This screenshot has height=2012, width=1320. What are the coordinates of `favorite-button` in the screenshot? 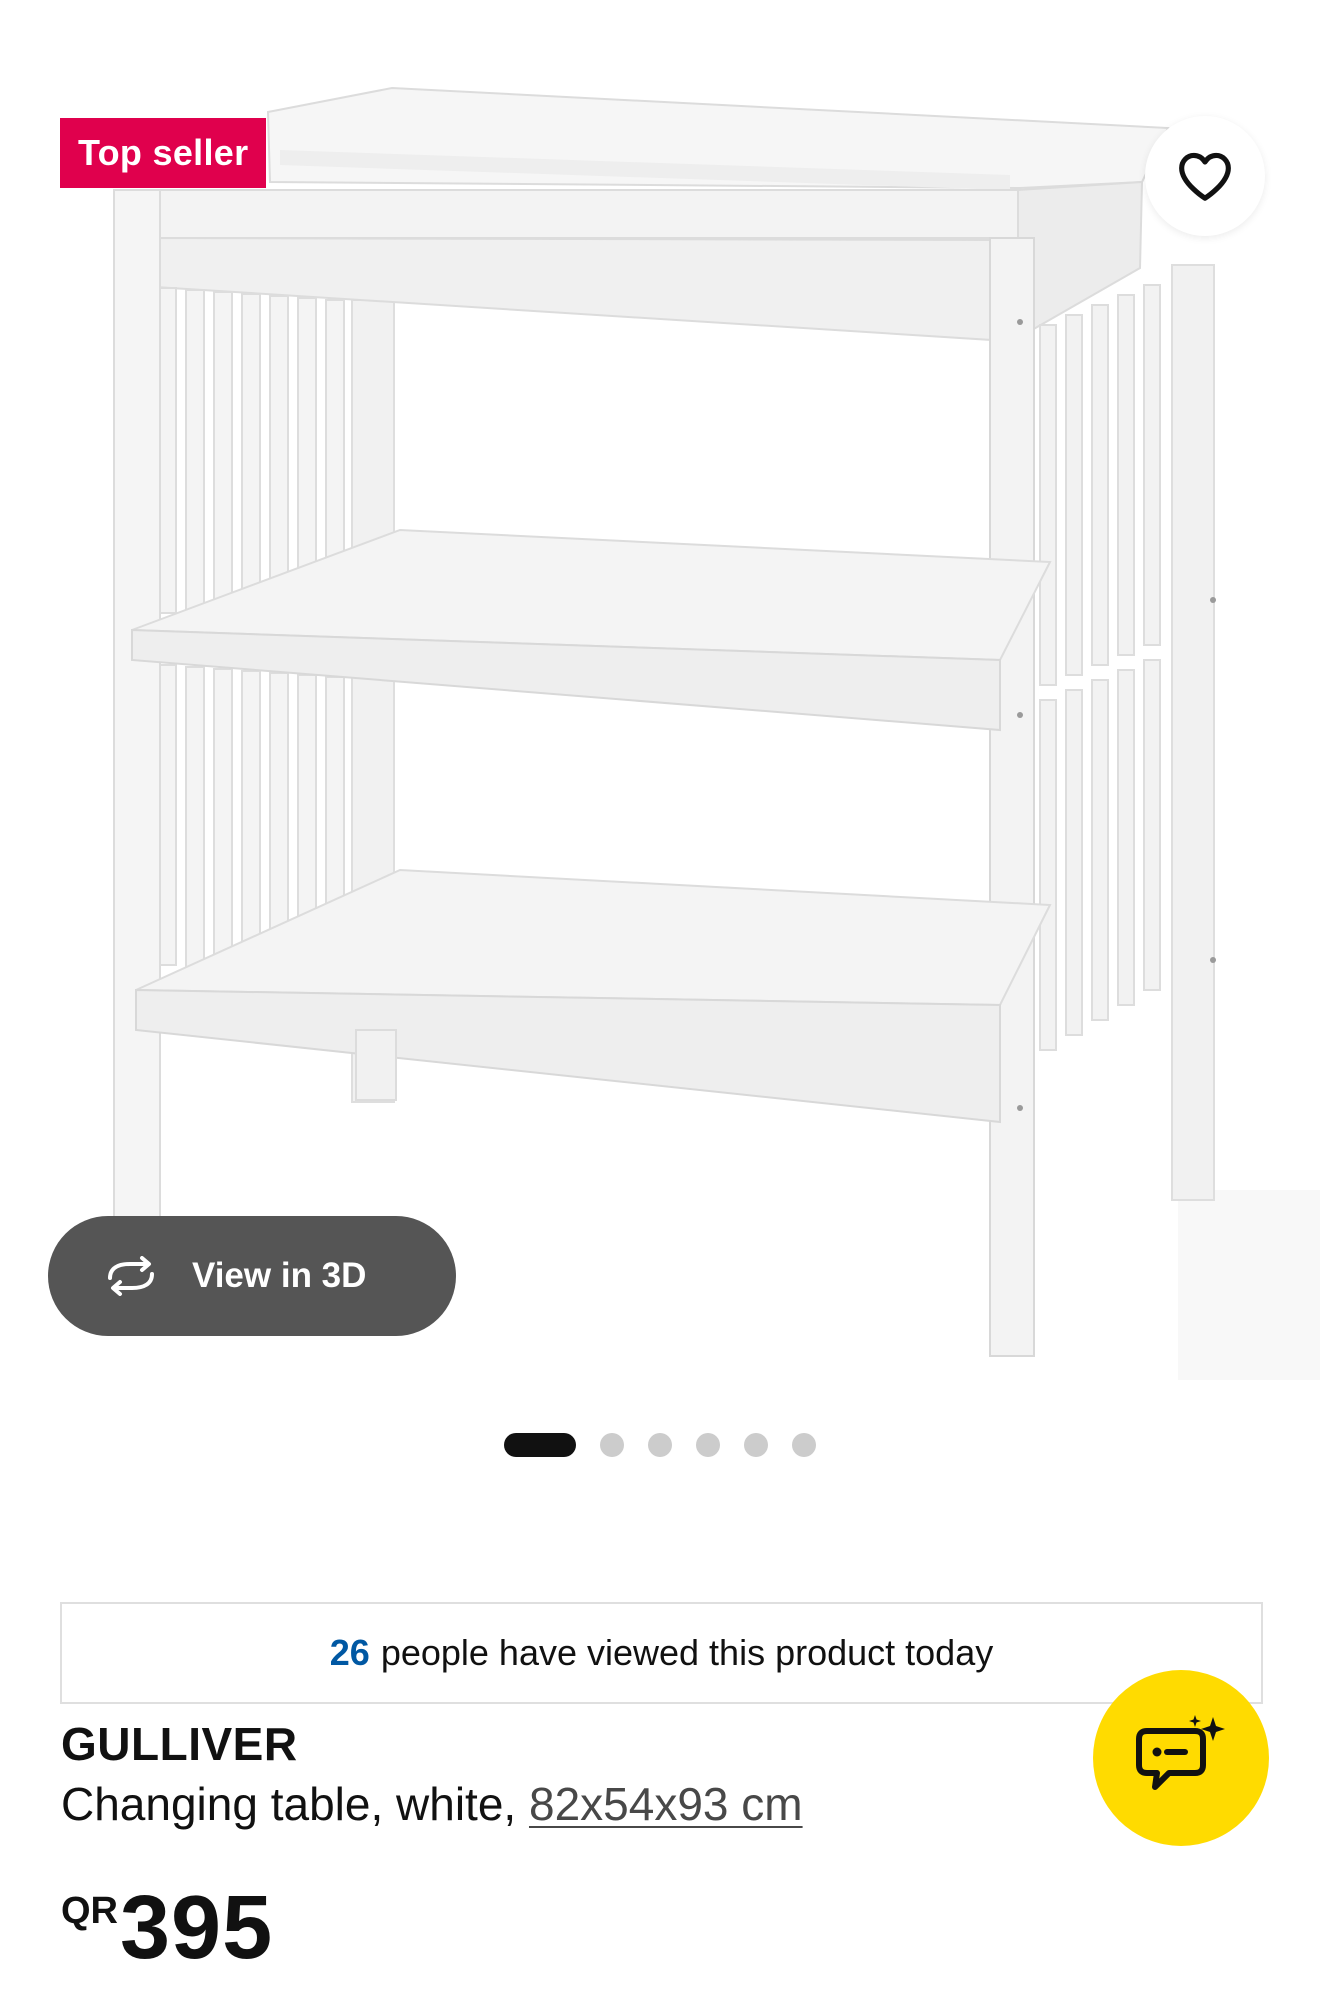 It's located at (1205, 176).